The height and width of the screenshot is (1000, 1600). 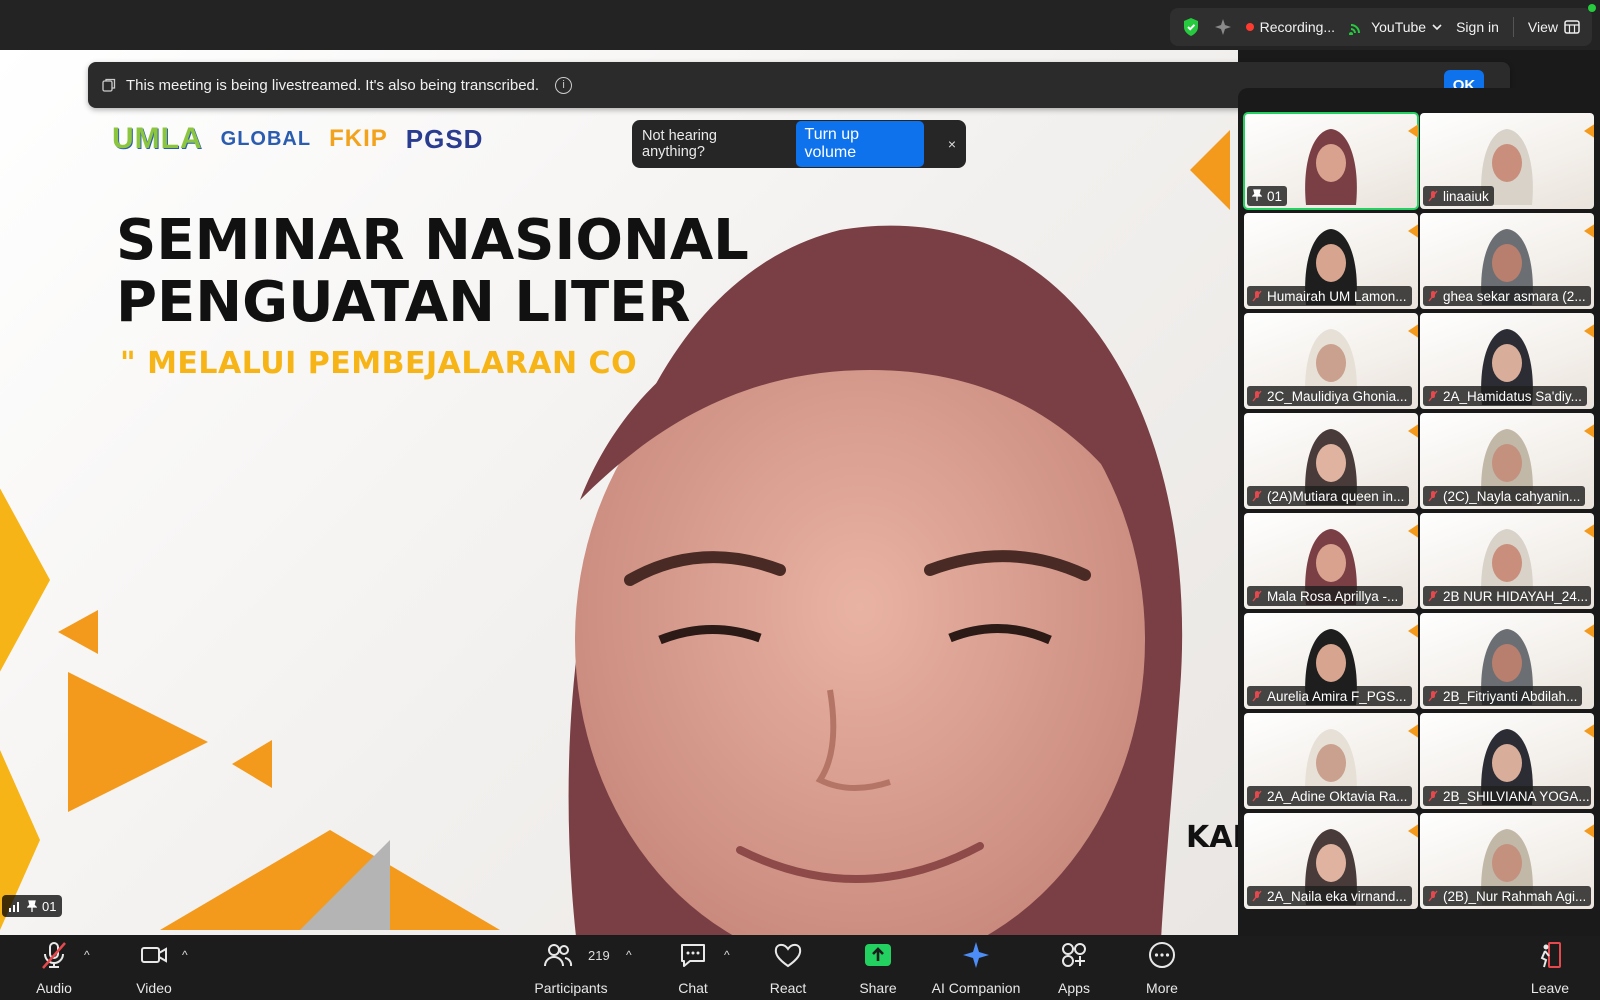 I want to click on participant-tile: linaaiuk, so click(x=1507, y=161).